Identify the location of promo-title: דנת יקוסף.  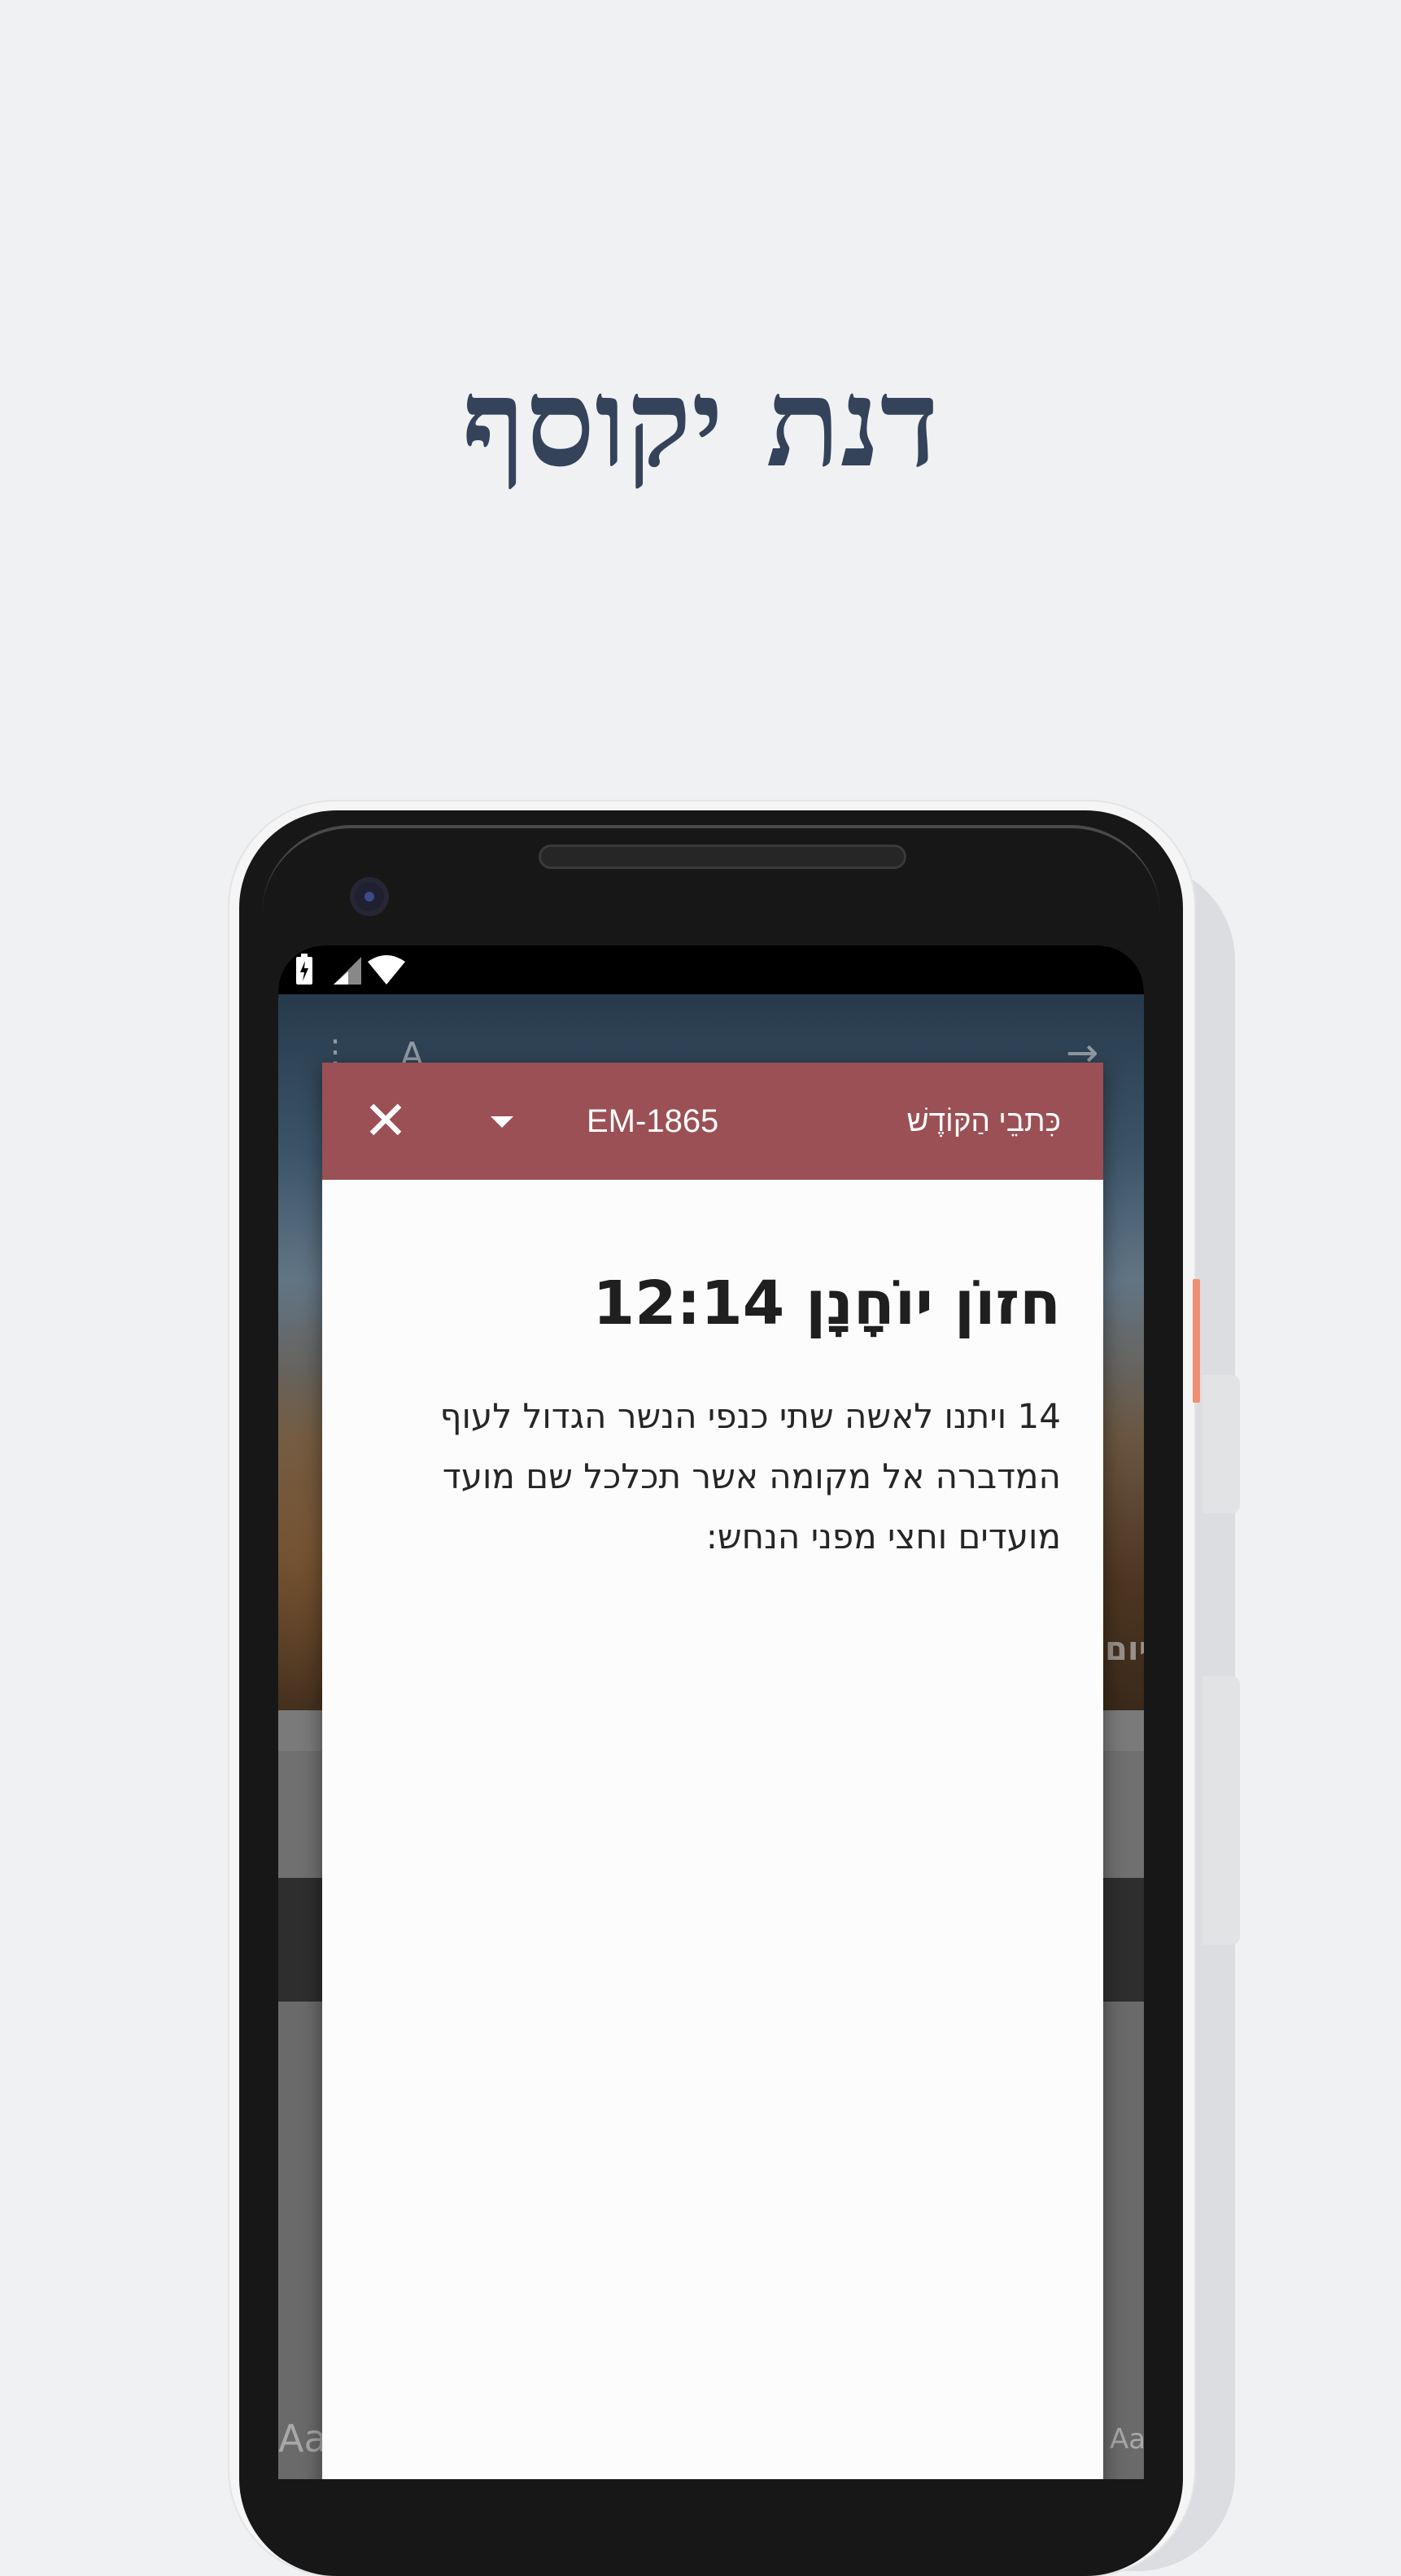
(700, 423).